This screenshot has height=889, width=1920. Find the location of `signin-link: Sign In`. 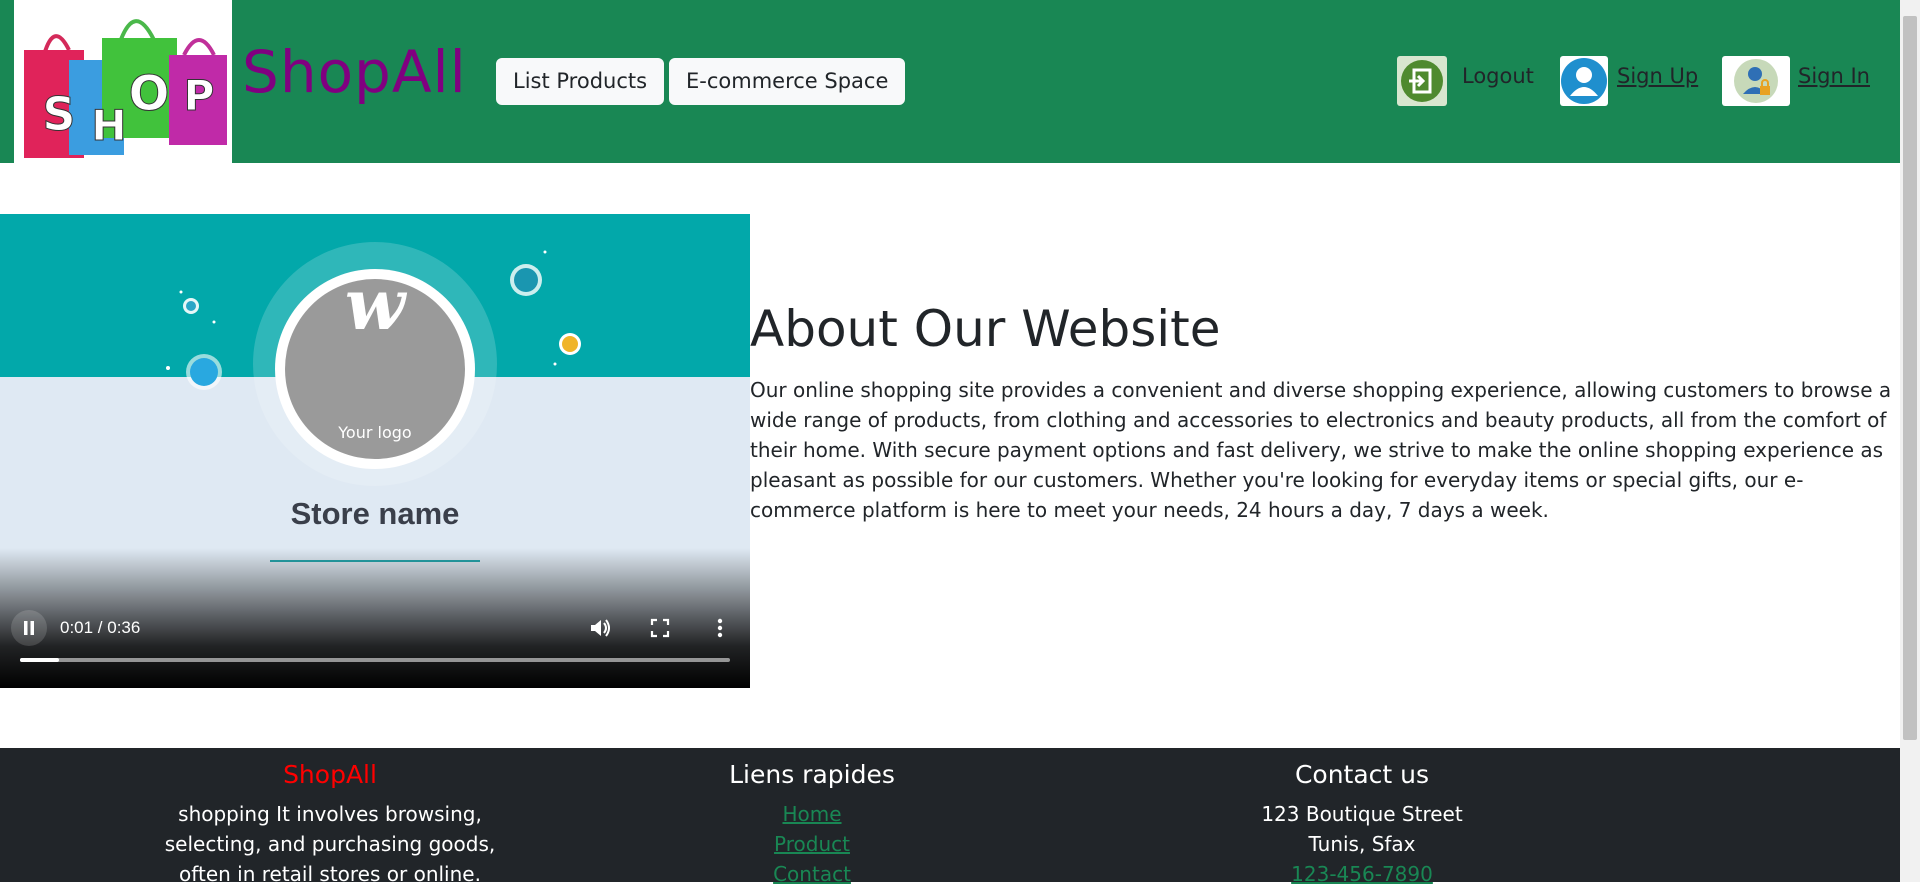

signin-link: Sign In is located at coordinates (1834, 76).